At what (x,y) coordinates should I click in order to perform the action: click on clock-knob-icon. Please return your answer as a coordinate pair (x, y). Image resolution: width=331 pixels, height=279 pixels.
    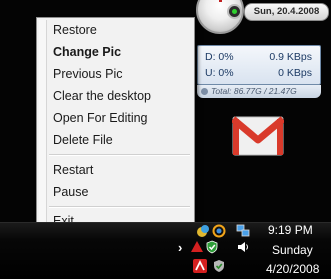
    Looking at the image, I should click on (234, 11).